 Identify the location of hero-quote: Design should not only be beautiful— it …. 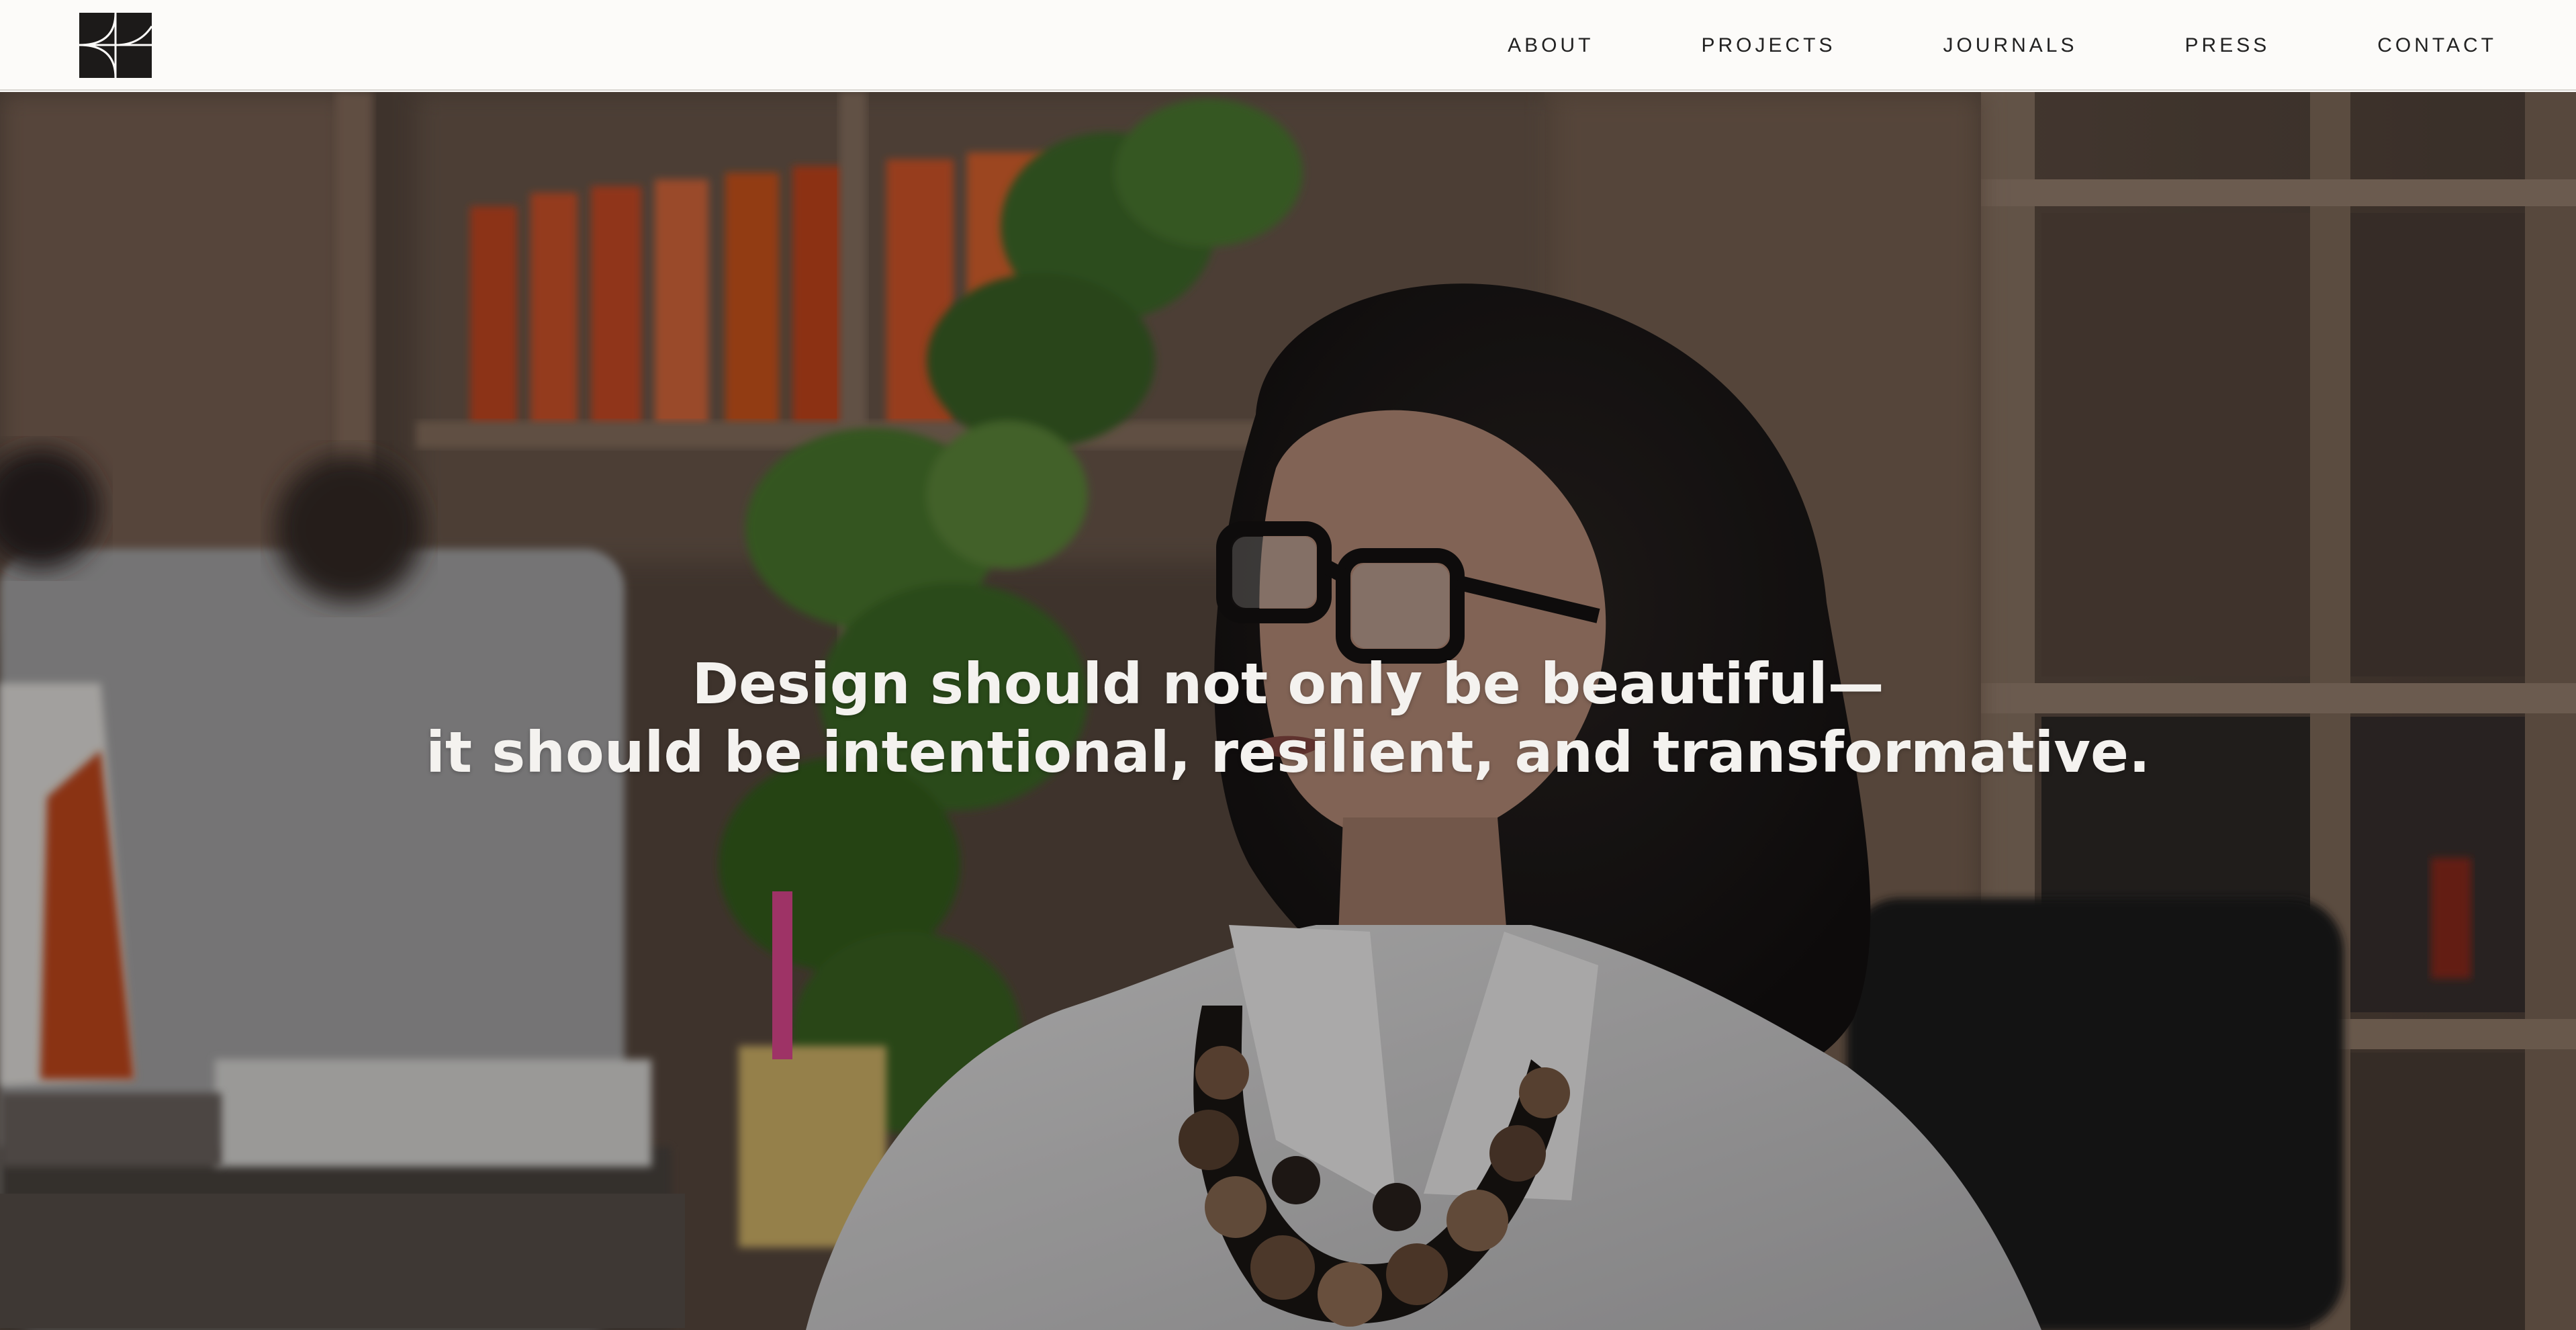
(1288, 718).